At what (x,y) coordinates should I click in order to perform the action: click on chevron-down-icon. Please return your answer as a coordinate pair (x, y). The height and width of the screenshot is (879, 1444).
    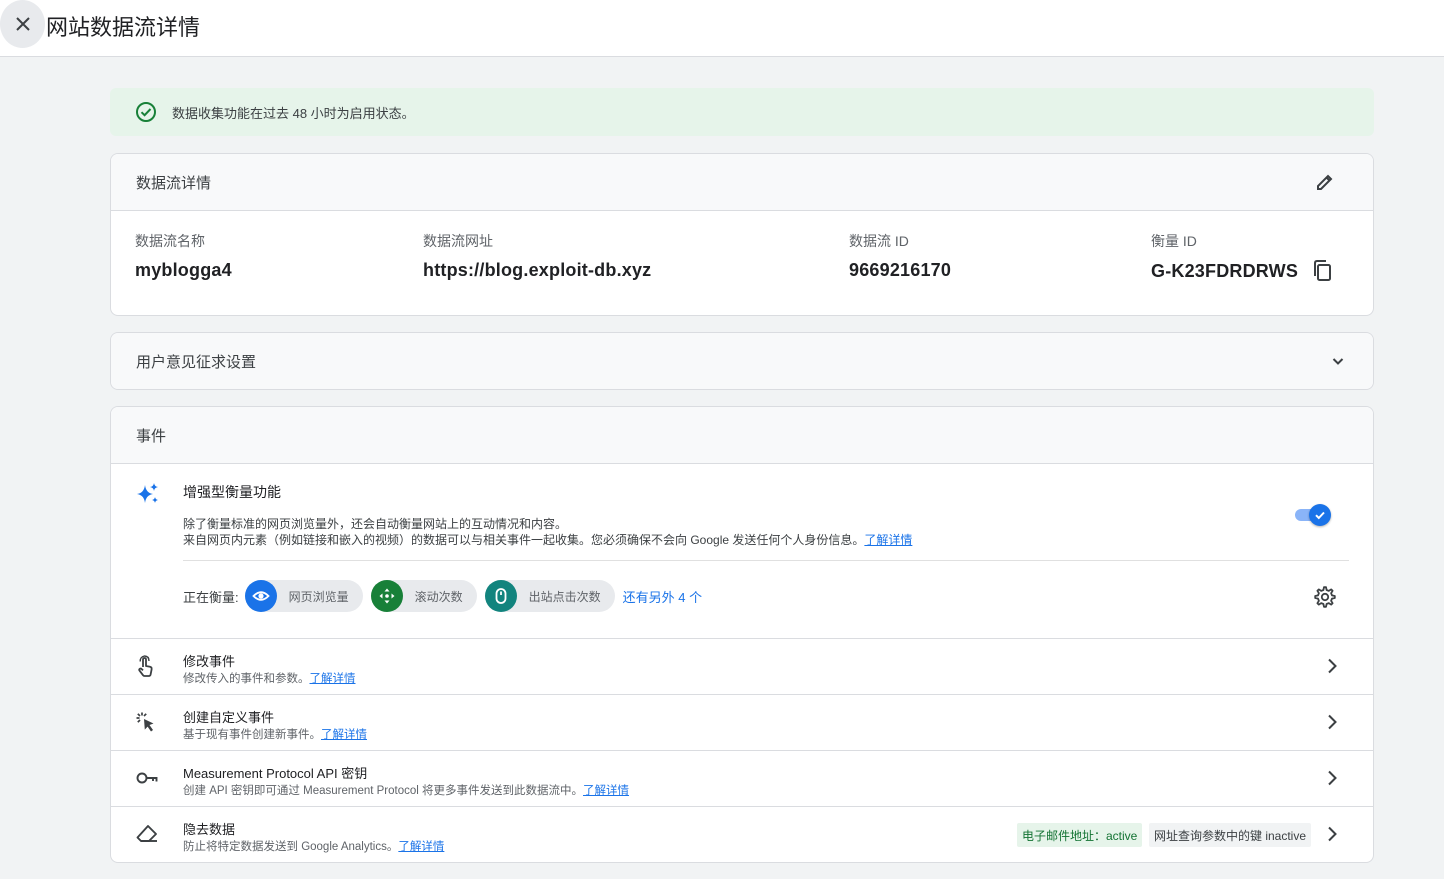
    Looking at the image, I should click on (1338, 361).